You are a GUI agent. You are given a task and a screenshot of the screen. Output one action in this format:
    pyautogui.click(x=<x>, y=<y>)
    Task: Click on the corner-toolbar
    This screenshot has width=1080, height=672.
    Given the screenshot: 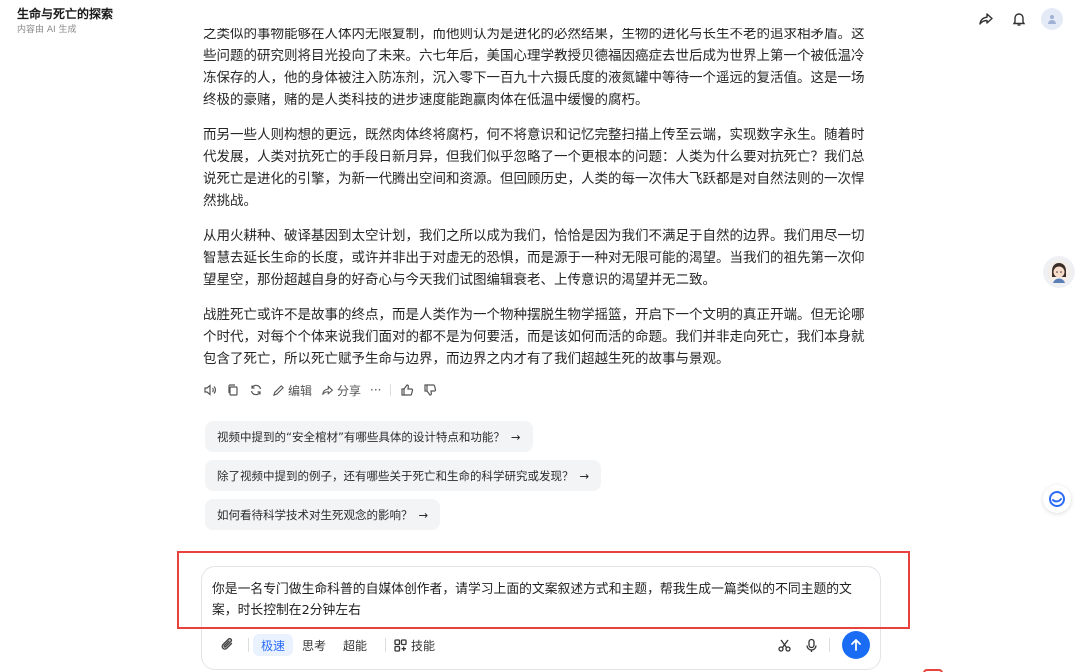 What is the action you would take?
    pyautogui.click(x=1001, y=667)
    